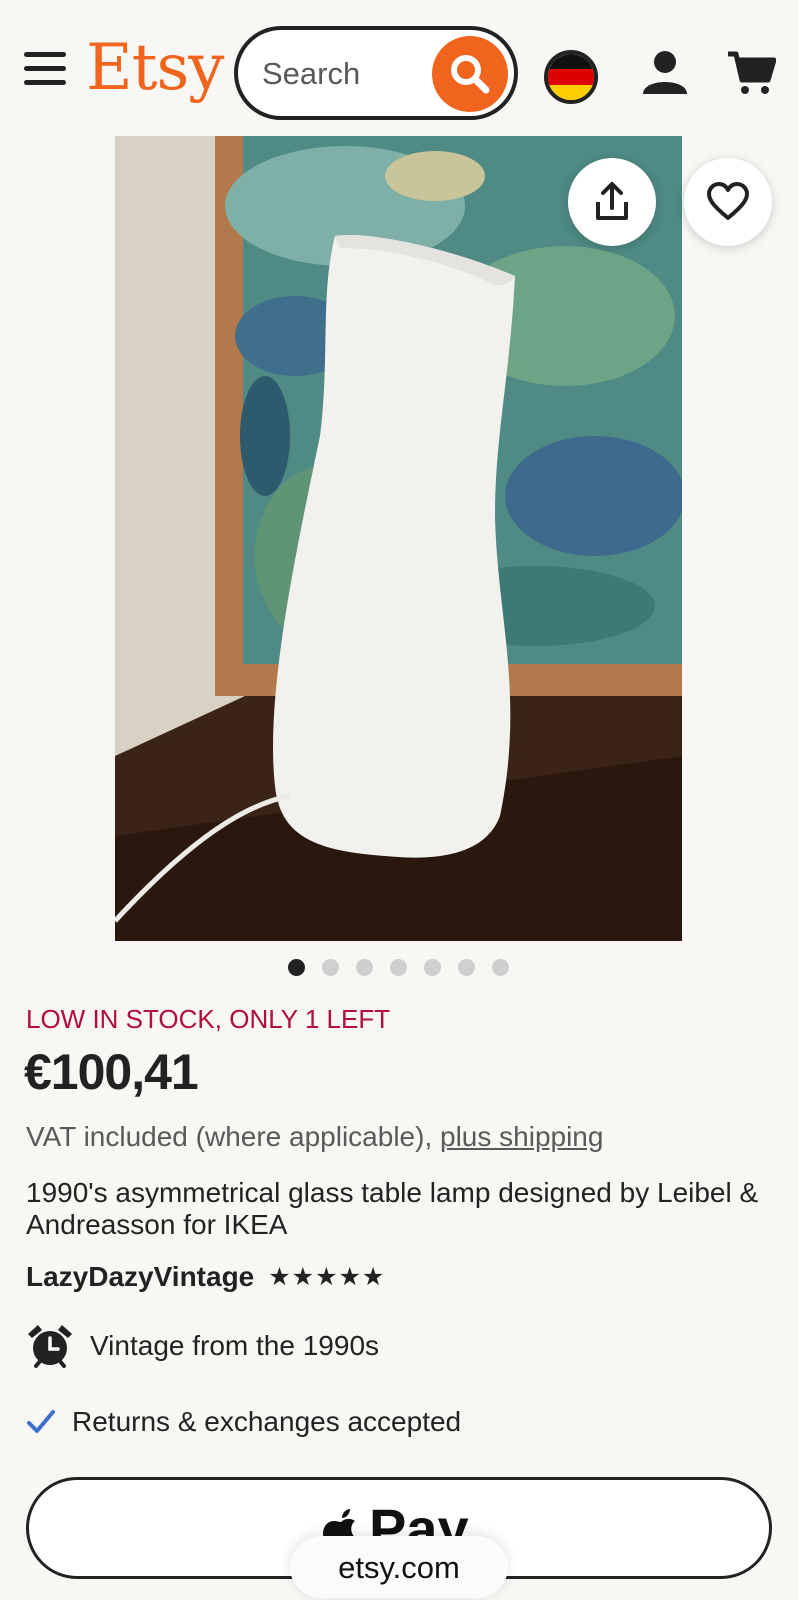  What do you see at coordinates (233, 1136) in the screenshot?
I see `vat-text: VAT included (where applicable),` at bounding box center [233, 1136].